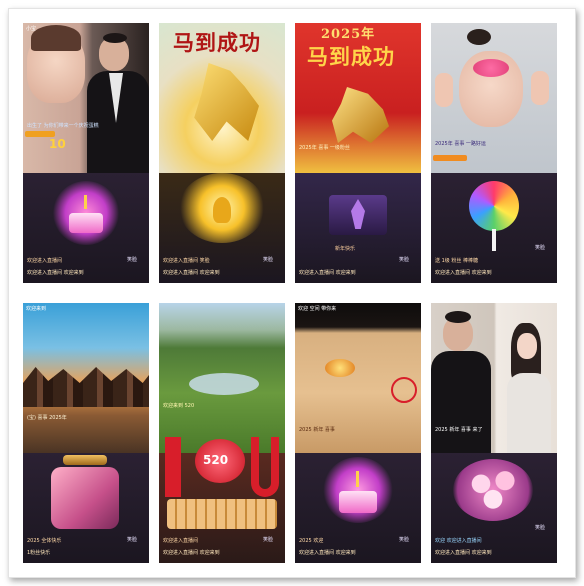 The width and height of the screenshot is (584, 586). What do you see at coordinates (39, 553) in the screenshot?
I see `bottom-text: 1粉丝快乐` at bounding box center [39, 553].